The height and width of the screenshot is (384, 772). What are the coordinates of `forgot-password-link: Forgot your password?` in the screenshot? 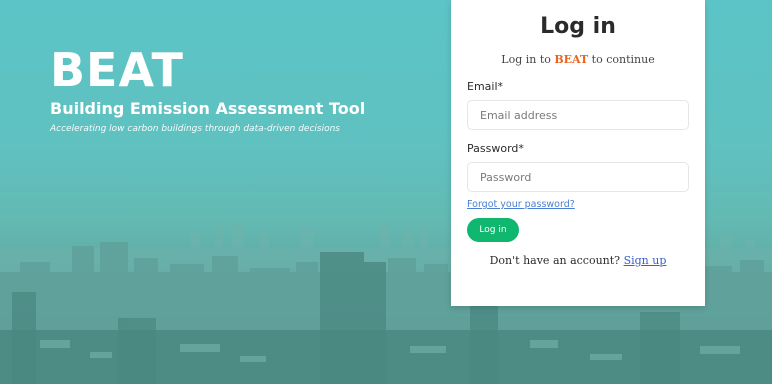 It's located at (521, 205).